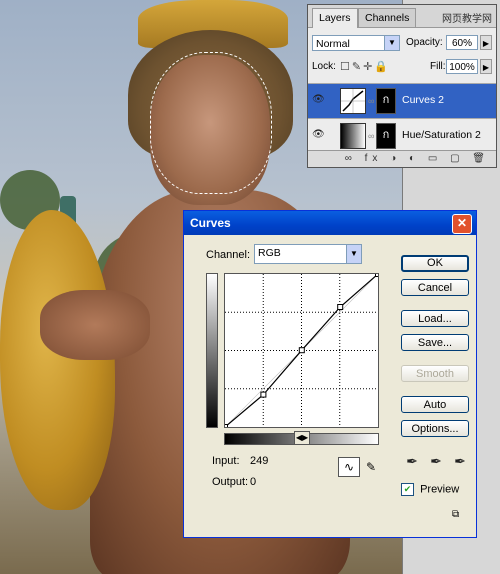 Image resolution: width=500 pixels, height=574 pixels. Describe the element at coordinates (308, 254) in the screenshot. I see `channel-select: RGB ▼` at that location.